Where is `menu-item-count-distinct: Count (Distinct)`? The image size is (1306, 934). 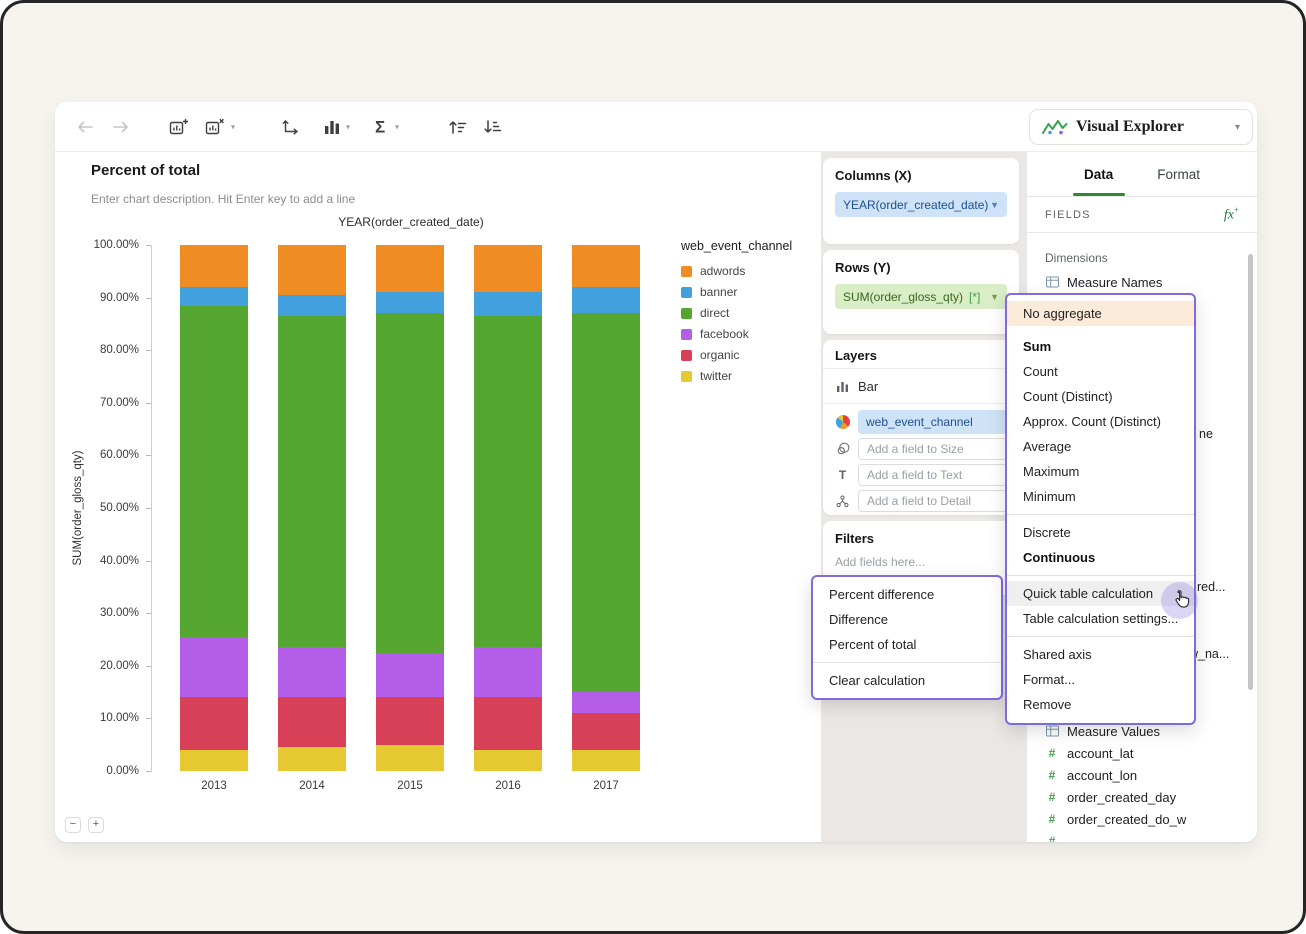 menu-item-count-distinct: Count (Distinct) is located at coordinates (1100, 396).